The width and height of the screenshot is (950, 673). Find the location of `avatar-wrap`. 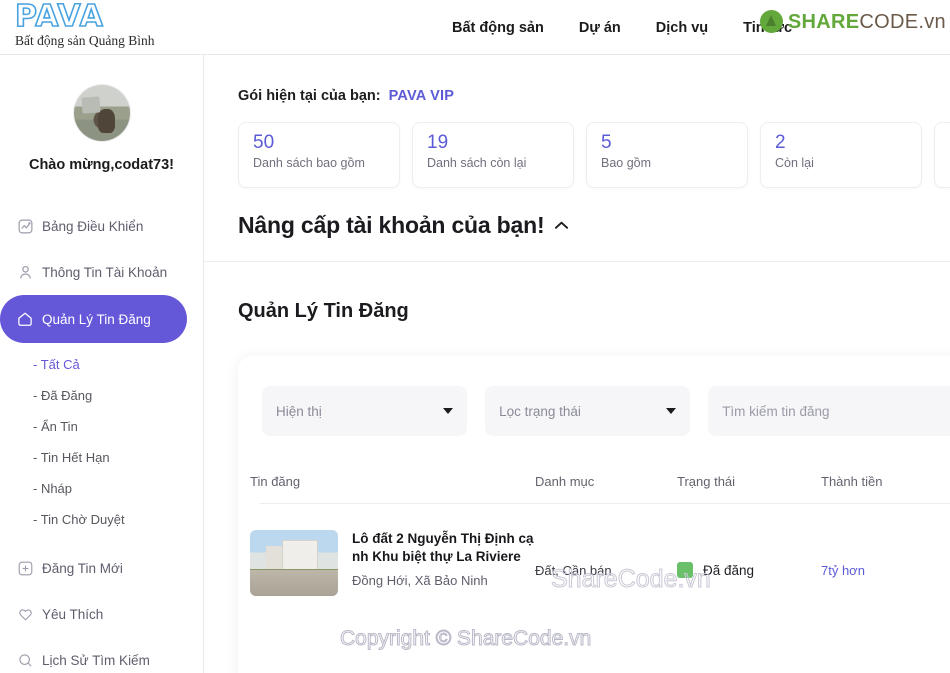

avatar-wrap is located at coordinates (101, 113).